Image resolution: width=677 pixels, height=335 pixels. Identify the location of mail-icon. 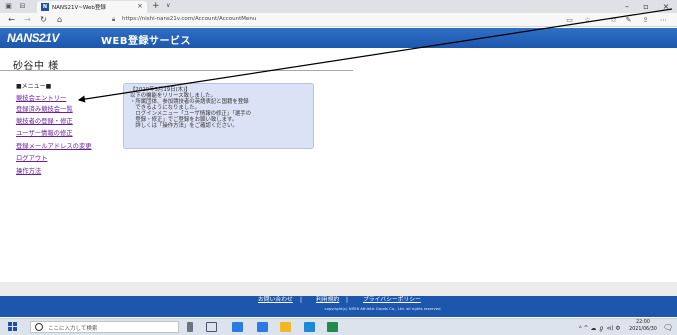
(309, 327).